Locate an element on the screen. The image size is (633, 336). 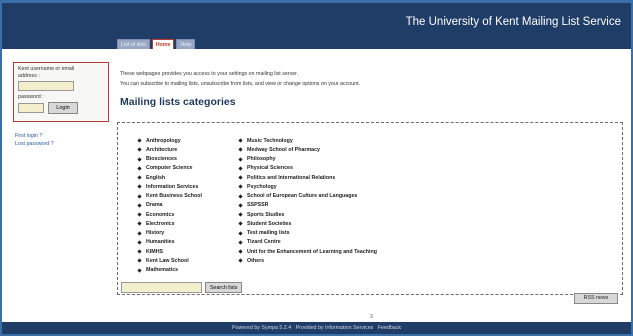
category-link: Mathematics is located at coordinates (169, 270).